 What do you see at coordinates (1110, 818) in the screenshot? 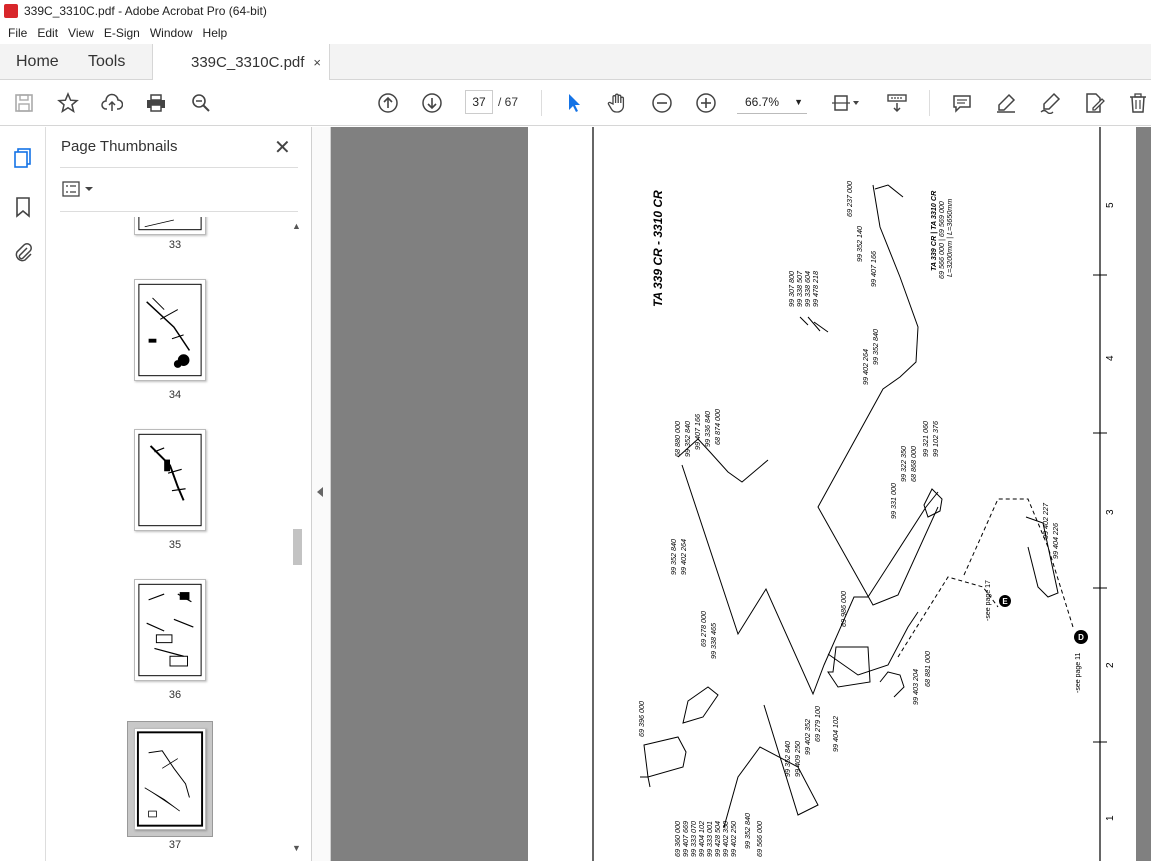
I see `row-number: 1` at bounding box center [1110, 818].